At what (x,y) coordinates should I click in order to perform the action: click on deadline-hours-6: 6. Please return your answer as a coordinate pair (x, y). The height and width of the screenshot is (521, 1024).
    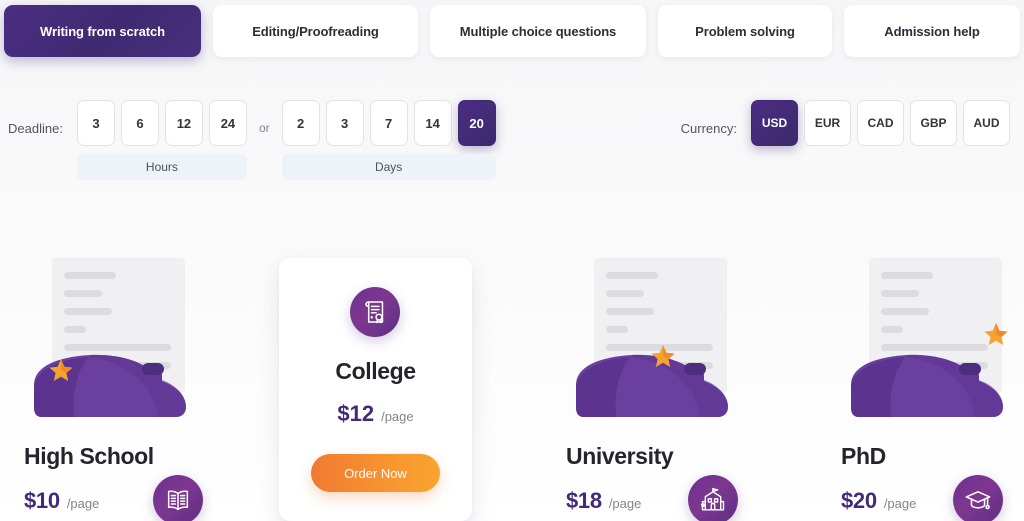
    Looking at the image, I should click on (139, 123).